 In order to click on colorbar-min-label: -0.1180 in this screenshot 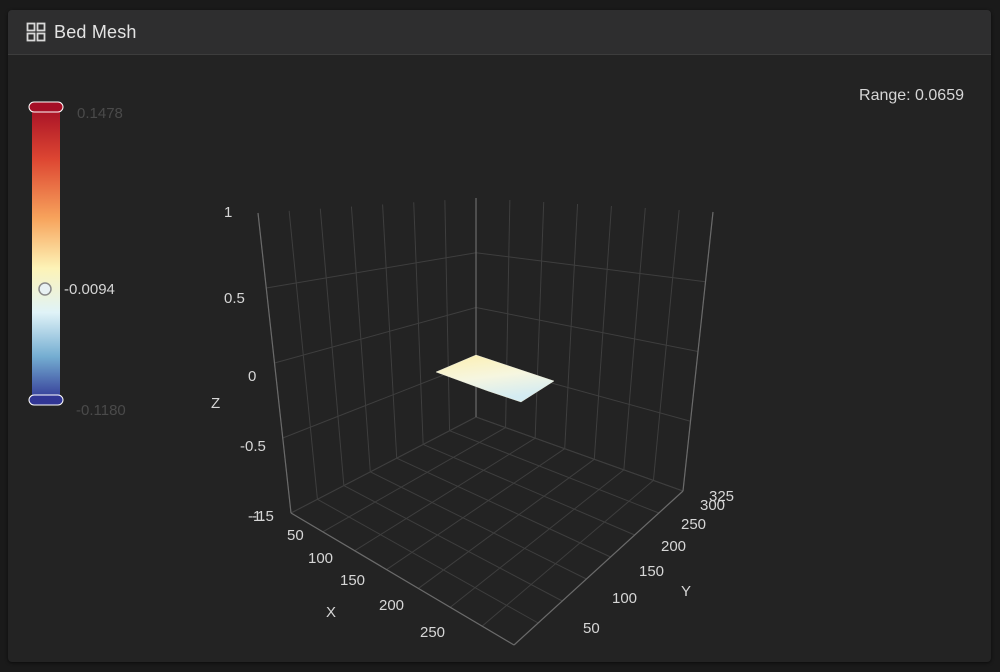, I will do `click(101, 410)`.